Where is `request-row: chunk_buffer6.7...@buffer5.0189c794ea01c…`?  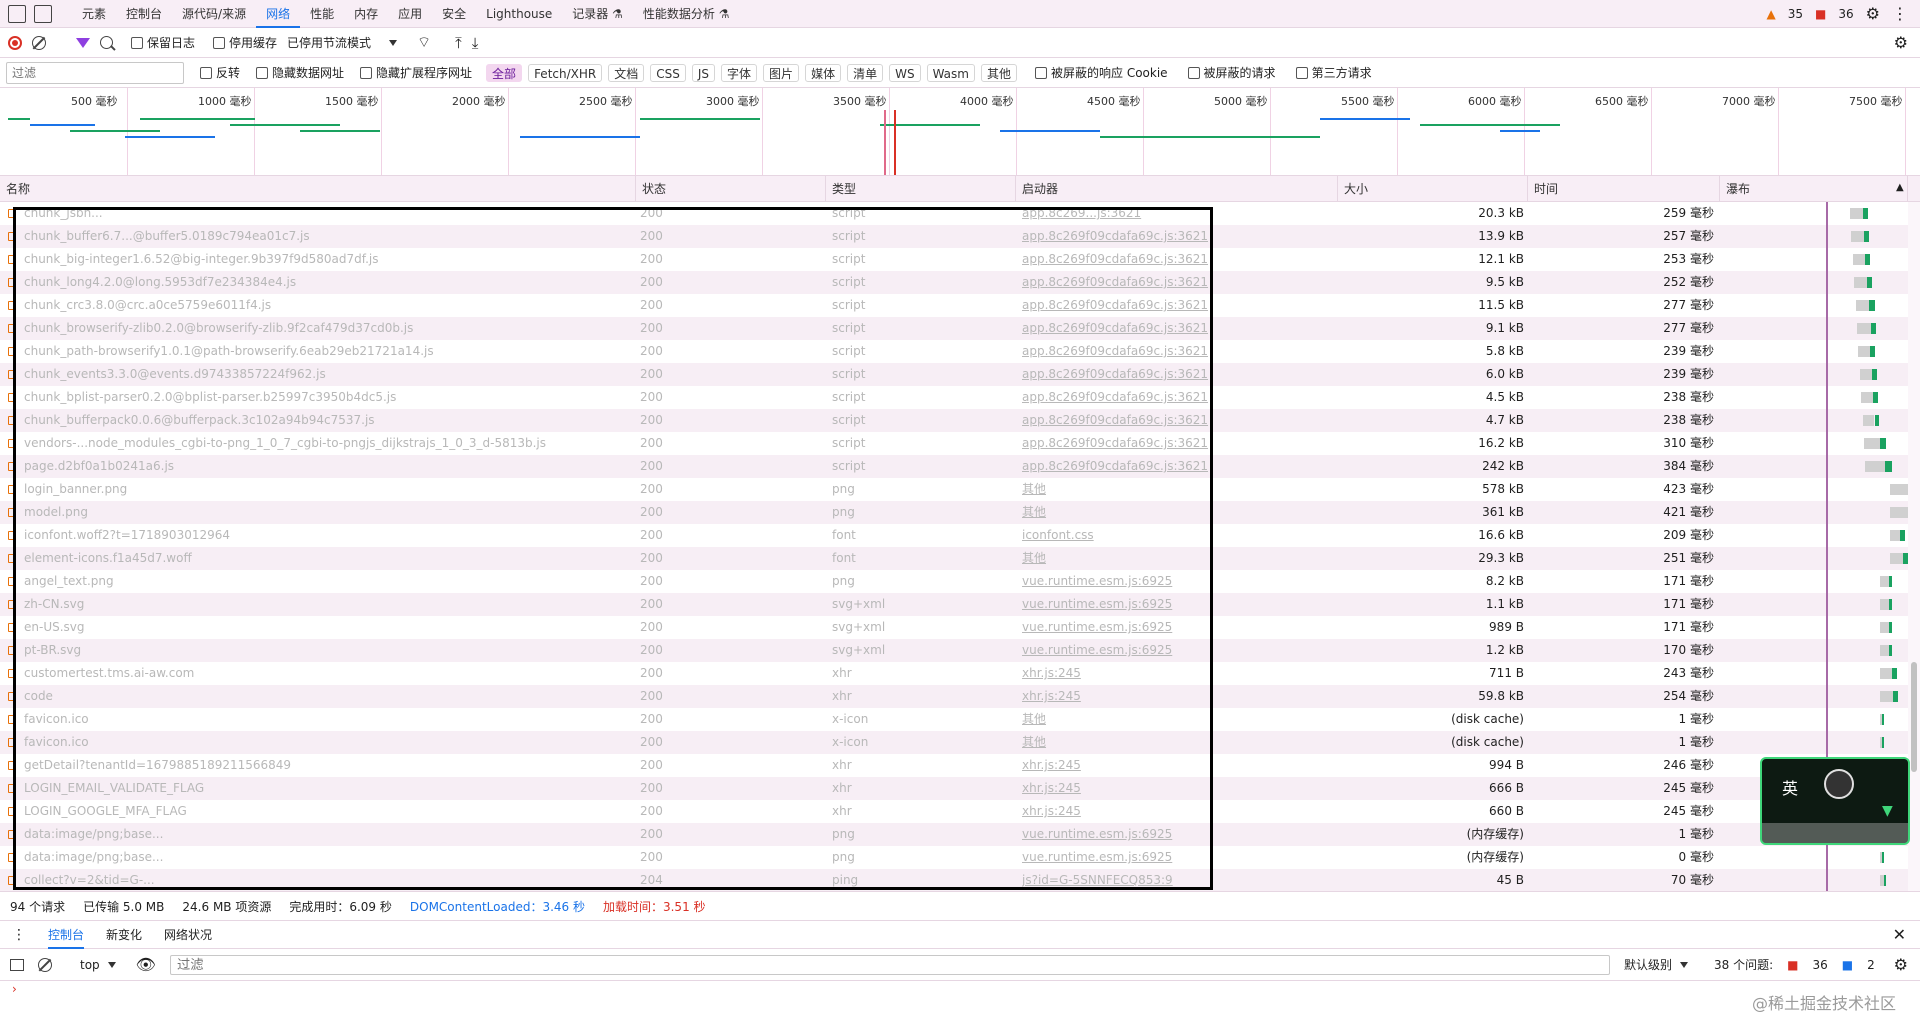
request-row: chunk_buffer6.7...@buffer5.0189c794ea01c… is located at coordinates (960, 236).